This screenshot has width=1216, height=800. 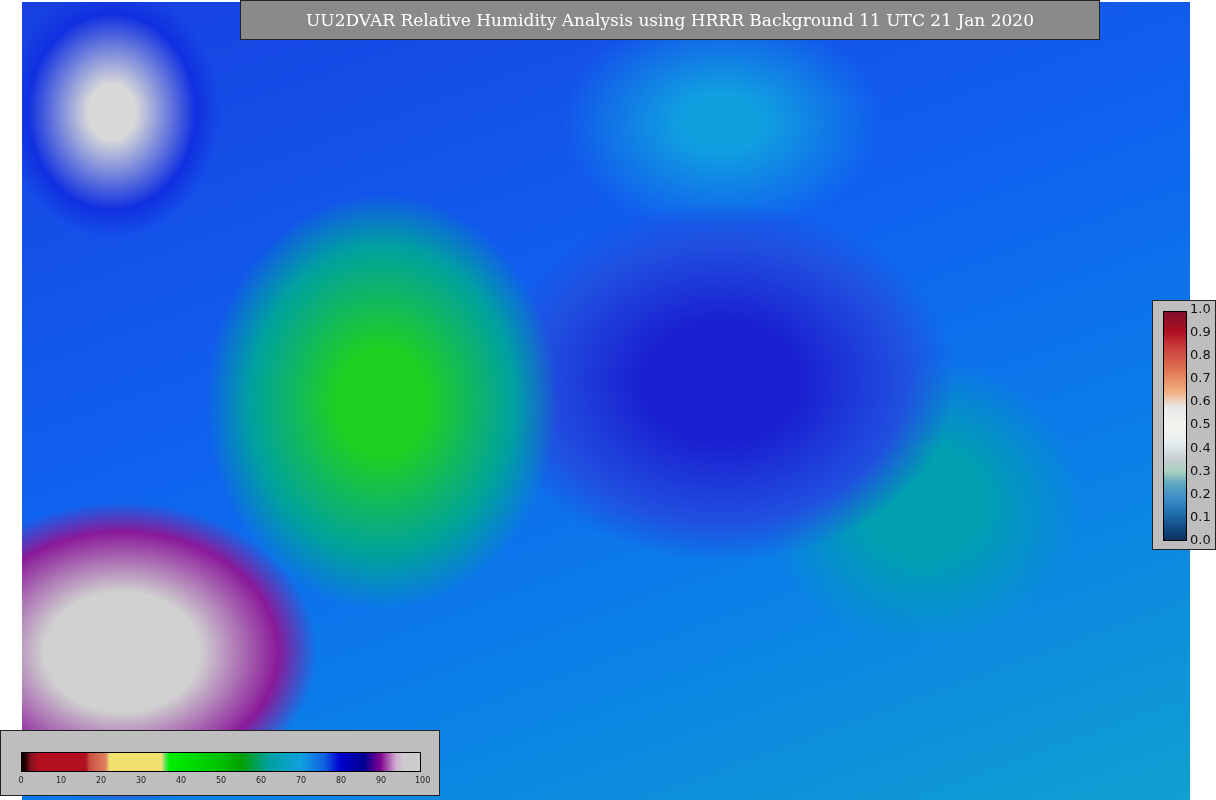 I want to click on tick-label: 0.2, so click(x=1200, y=493).